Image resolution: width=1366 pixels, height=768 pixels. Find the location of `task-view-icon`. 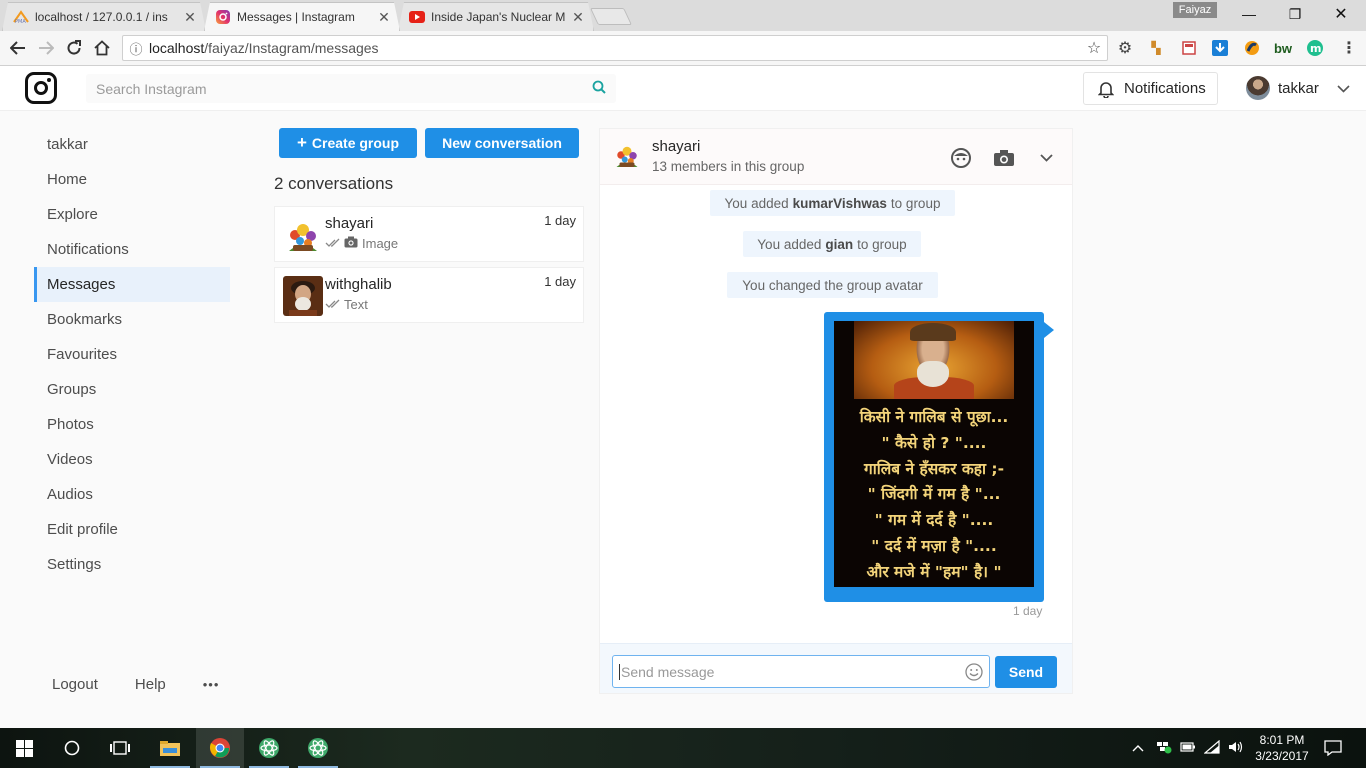

task-view-icon is located at coordinates (120, 748).